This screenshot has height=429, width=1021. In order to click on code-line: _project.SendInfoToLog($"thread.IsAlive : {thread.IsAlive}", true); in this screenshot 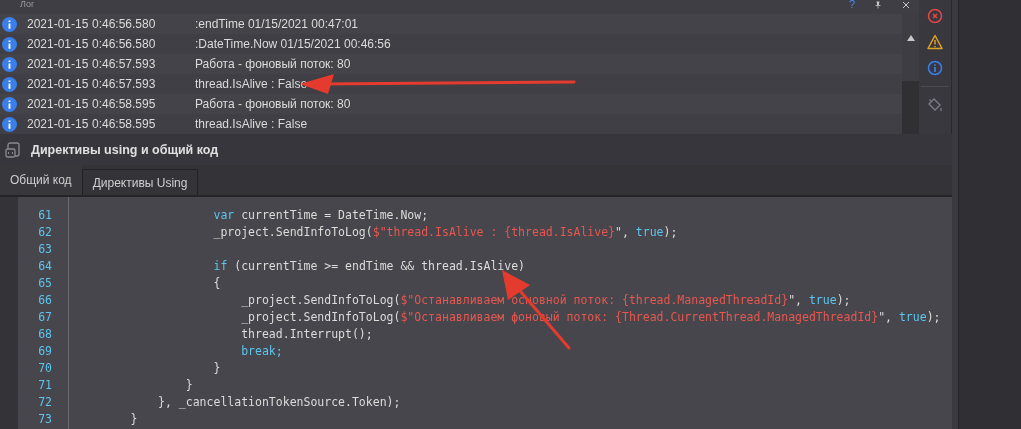, I will do `click(445, 232)`.